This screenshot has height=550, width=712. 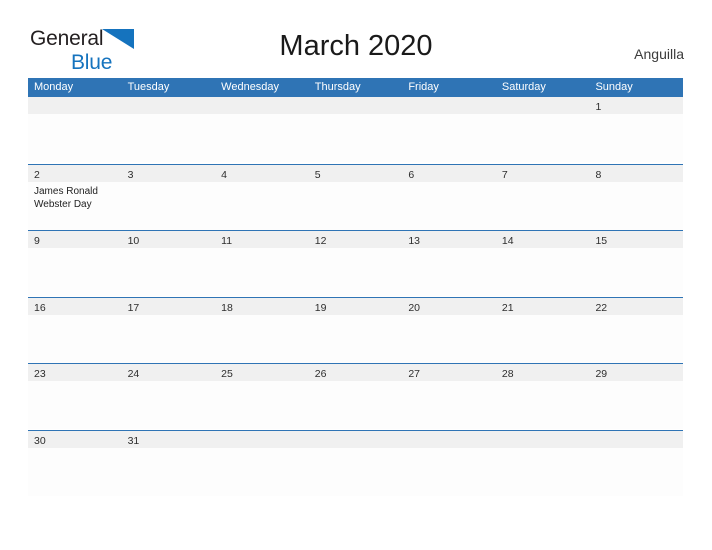 I want to click on day-number: 16, so click(x=40, y=307).